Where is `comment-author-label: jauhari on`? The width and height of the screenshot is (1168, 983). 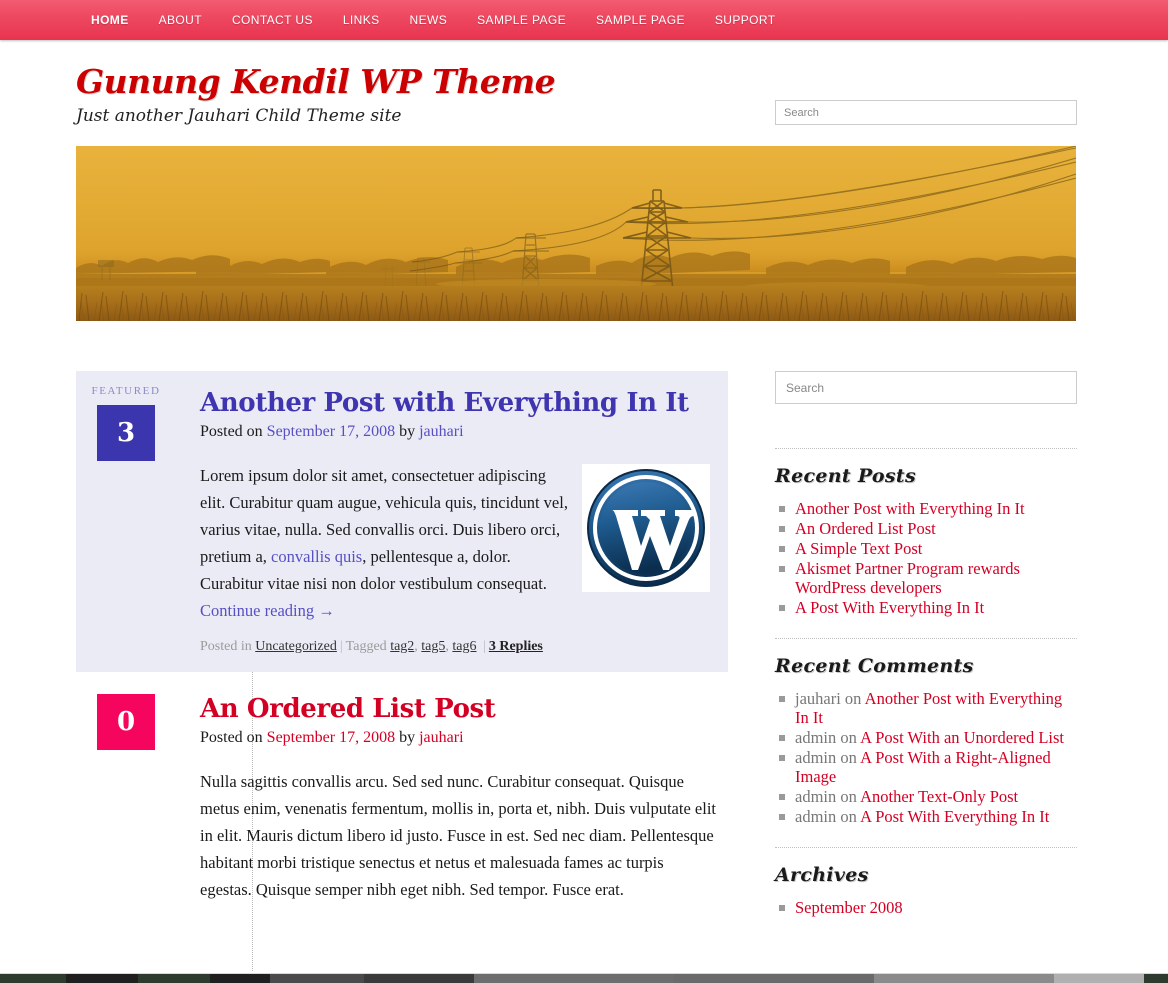 comment-author-label: jauhari on is located at coordinates (830, 698).